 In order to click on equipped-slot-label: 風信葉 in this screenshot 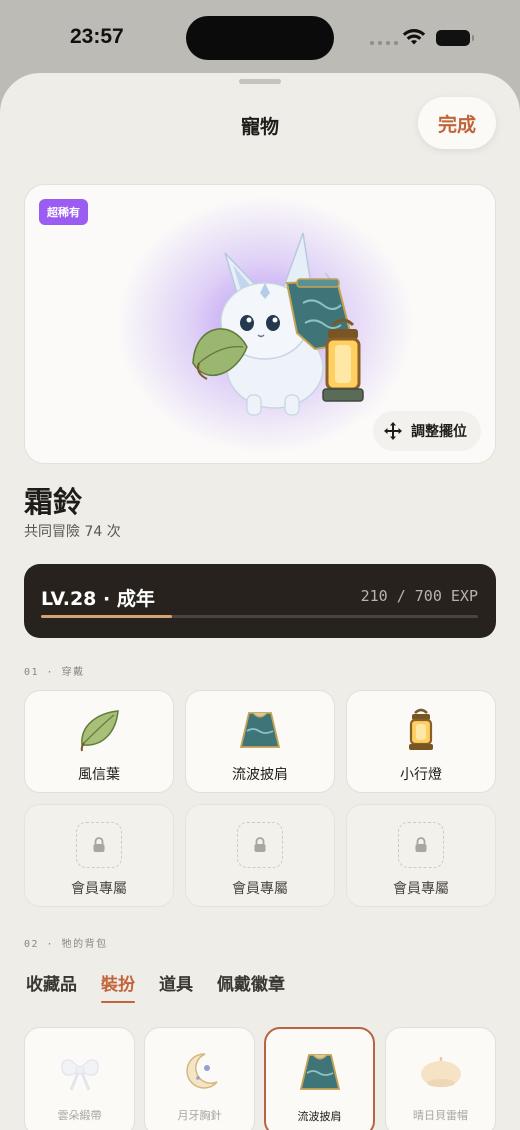, I will do `click(99, 775)`.